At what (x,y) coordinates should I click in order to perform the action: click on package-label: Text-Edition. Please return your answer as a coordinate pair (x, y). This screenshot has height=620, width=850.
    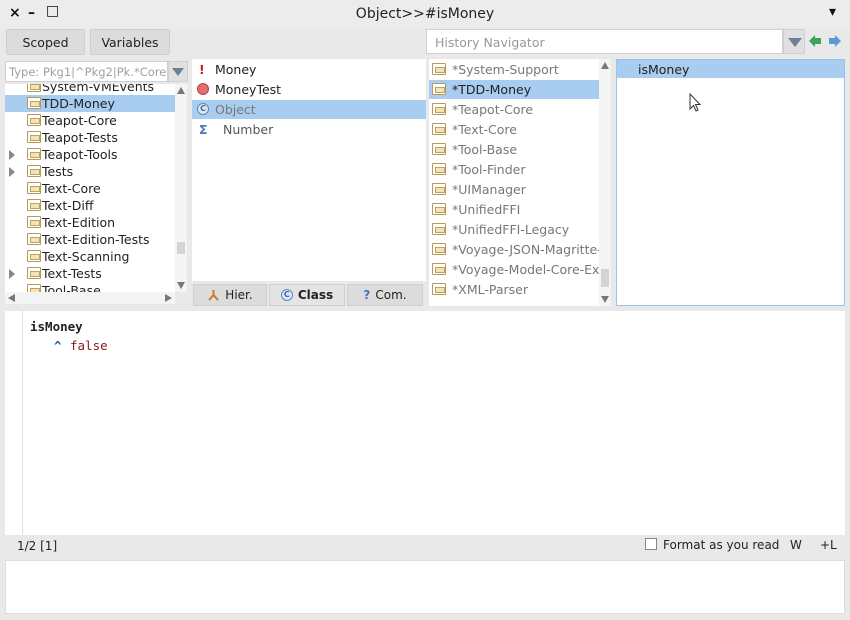
    Looking at the image, I should click on (79, 222).